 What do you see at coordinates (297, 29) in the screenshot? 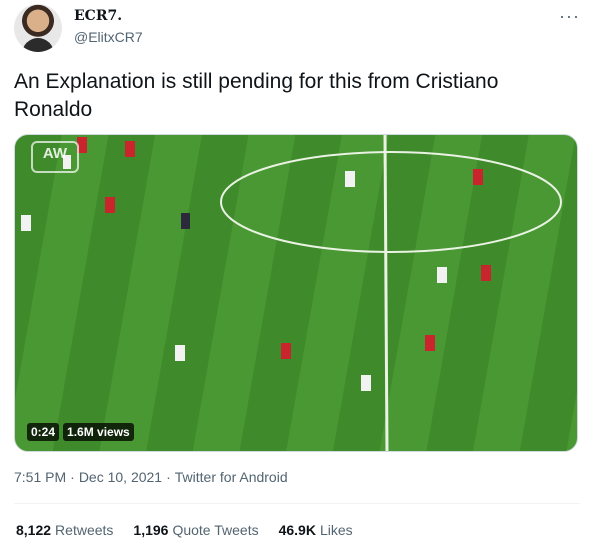
I see `tweet-header: ECR7. @ElitxCR7 ···` at bounding box center [297, 29].